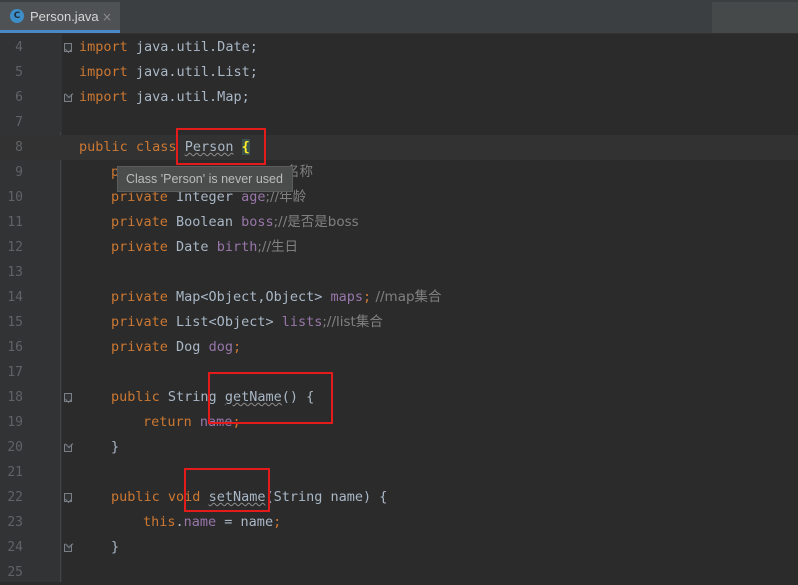  What do you see at coordinates (15, 397) in the screenshot?
I see `line-number: 18` at bounding box center [15, 397].